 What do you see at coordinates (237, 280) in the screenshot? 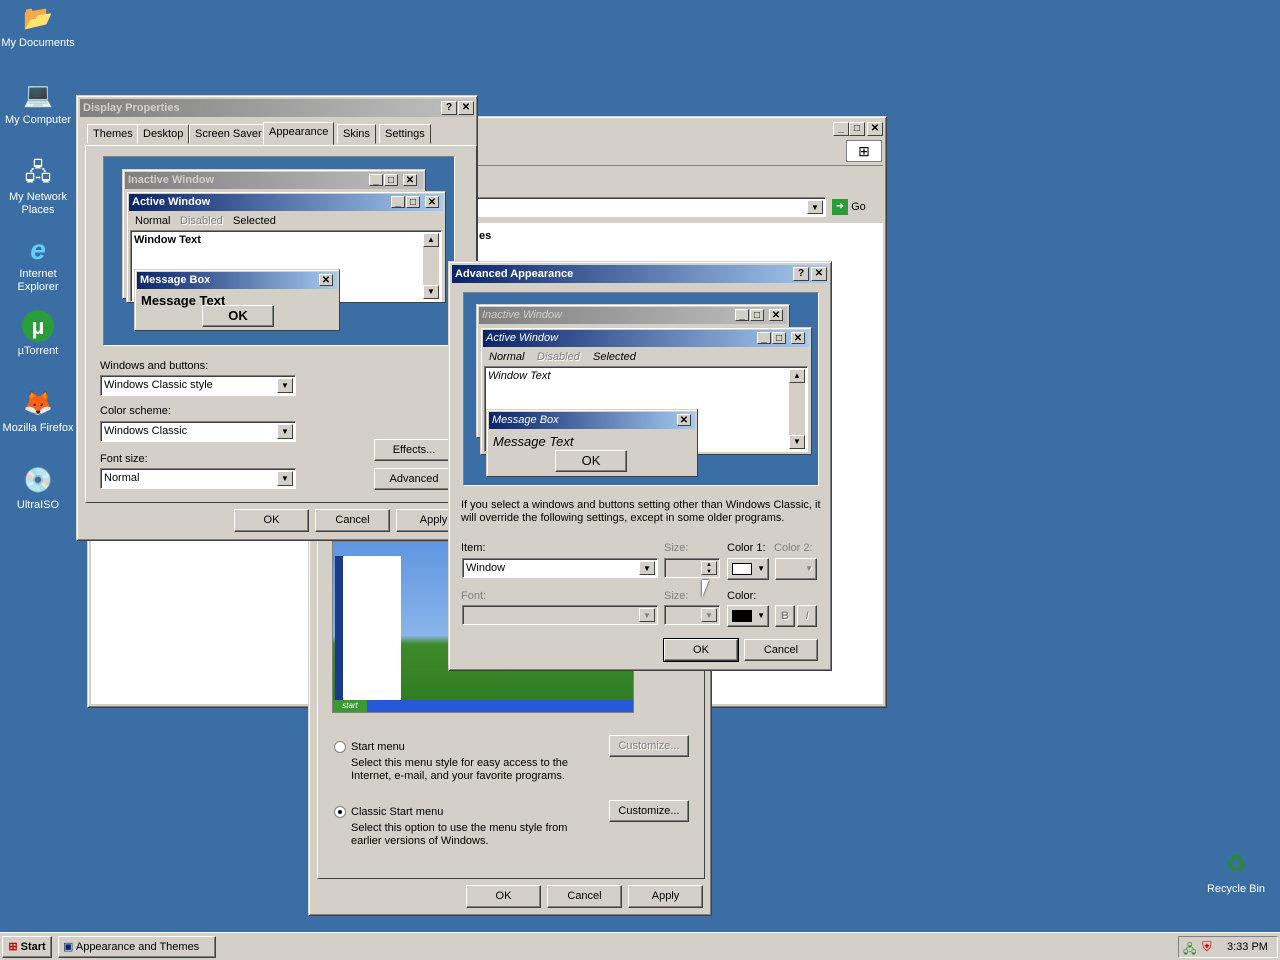
I see `preview-msgbox-titlebar: Message Box` at bounding box center [237, 280].